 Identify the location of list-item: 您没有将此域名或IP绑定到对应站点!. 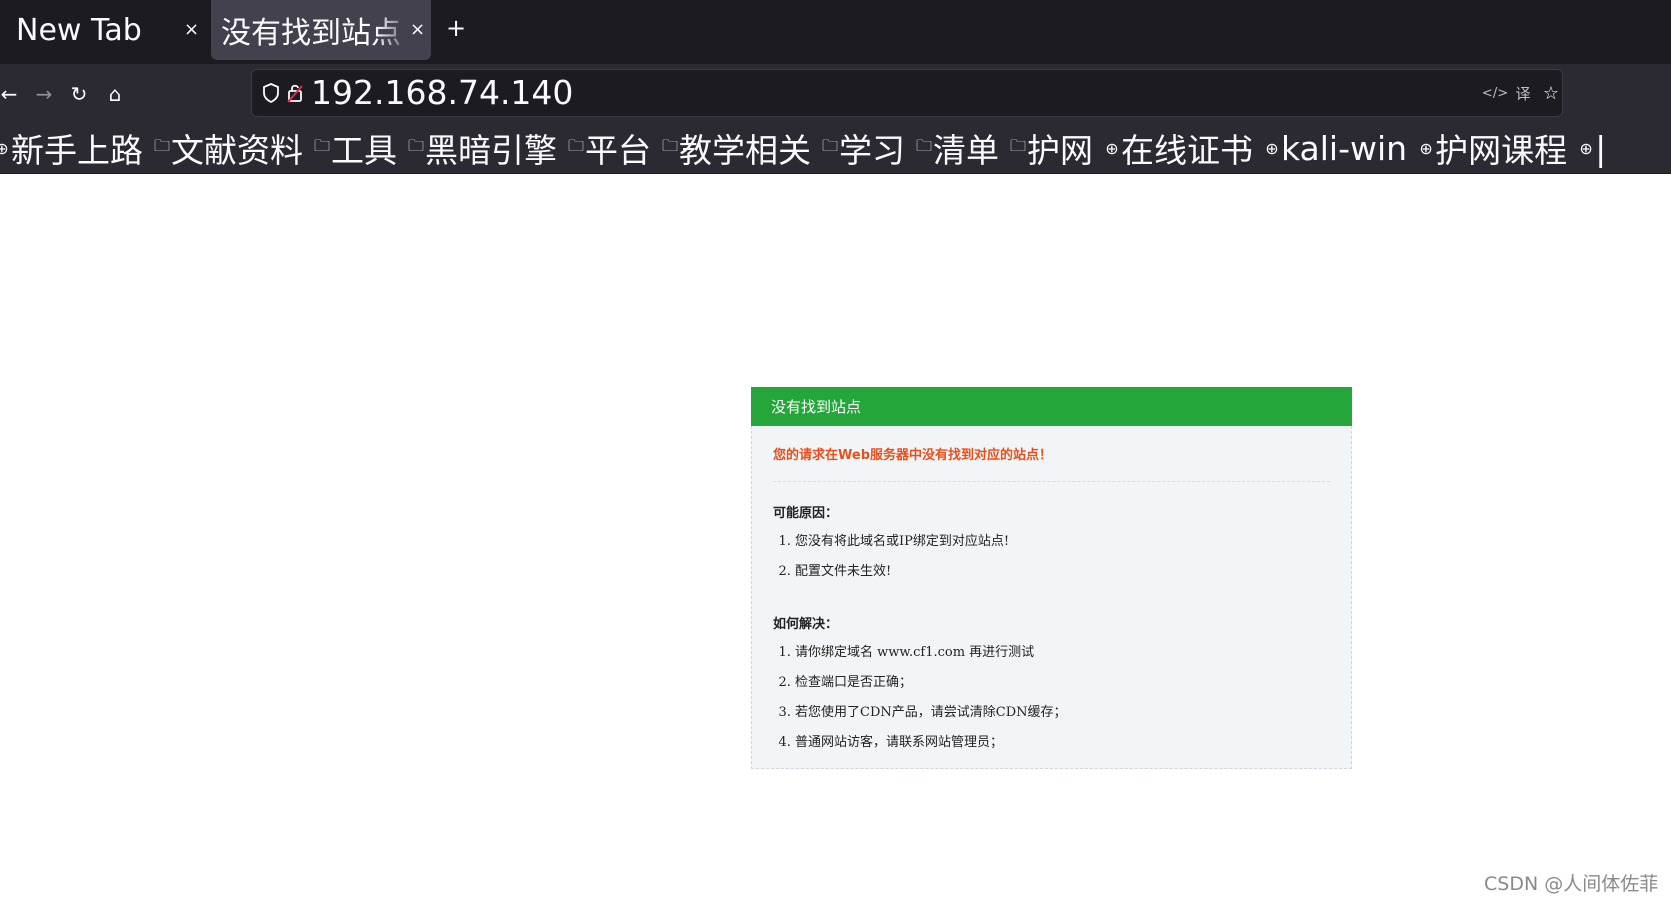
(1062, 546).